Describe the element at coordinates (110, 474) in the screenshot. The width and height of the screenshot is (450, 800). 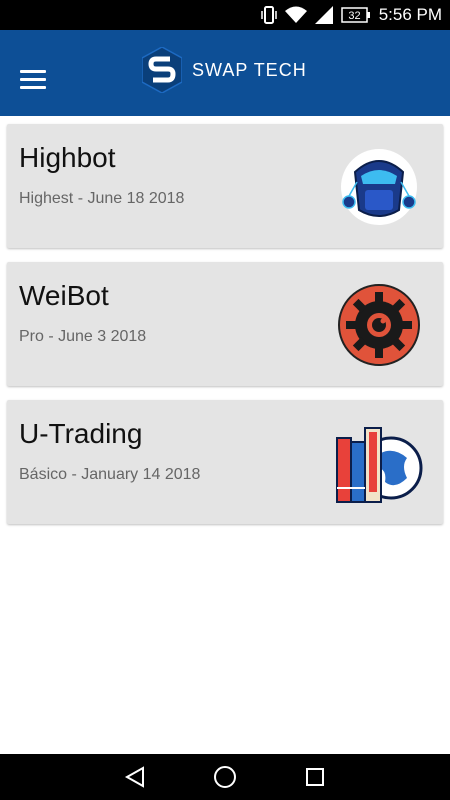
I see `bot-subtitle: Básico - January 14 2018` at that location.